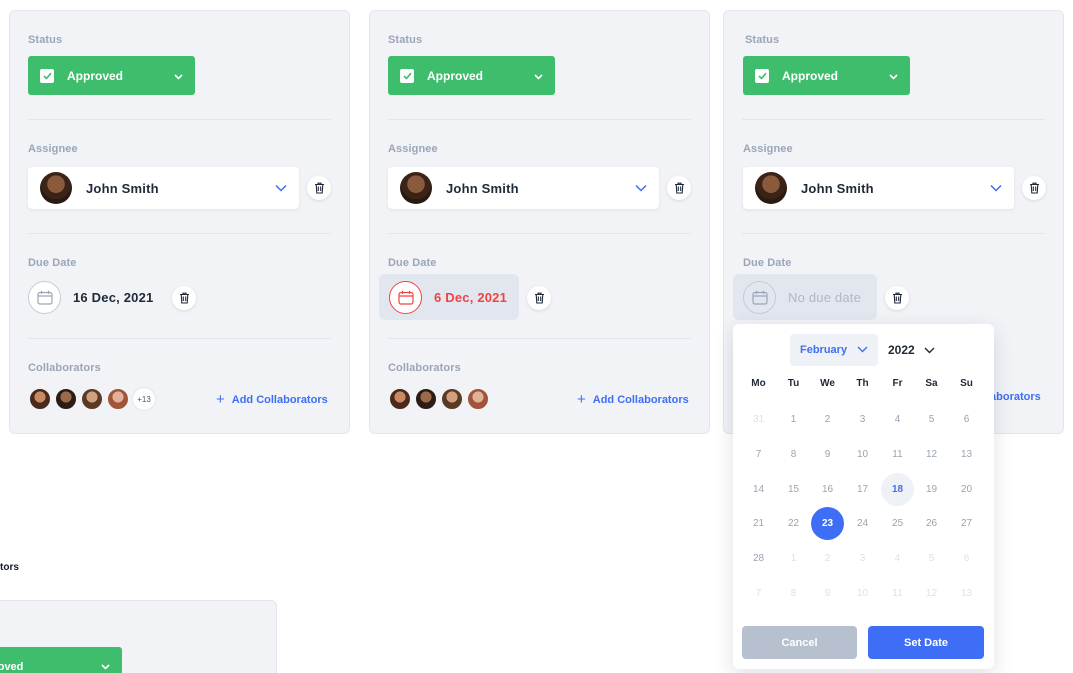 The width and height of the screenshot is (1073, 673). I want to click on calendar-day: 2, so click(827, 419).